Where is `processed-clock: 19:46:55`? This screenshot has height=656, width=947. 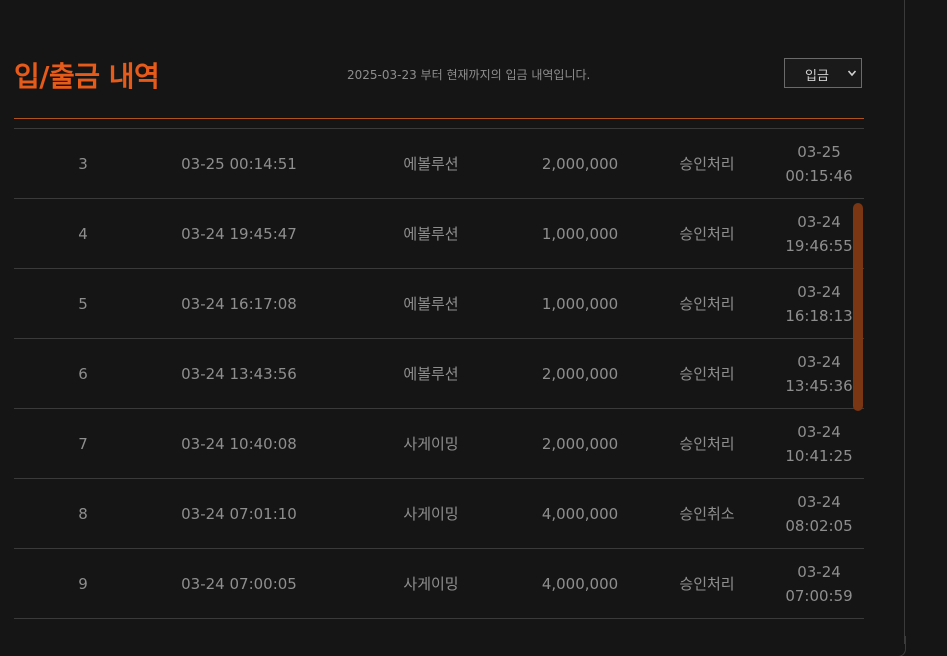
processed-clock: 19:46:55 is located at coordinates (819, 245).